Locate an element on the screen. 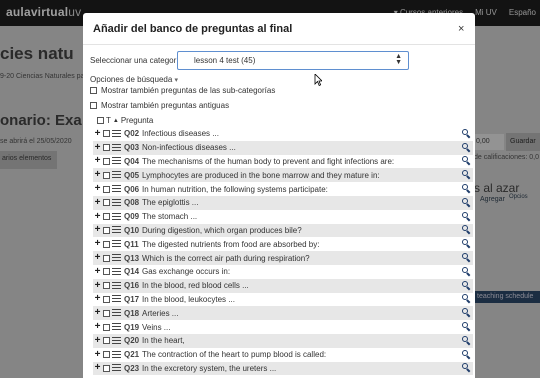 This screenshot has width=540, height=378. question-number: Q08 is located at coordinates (132, 203).